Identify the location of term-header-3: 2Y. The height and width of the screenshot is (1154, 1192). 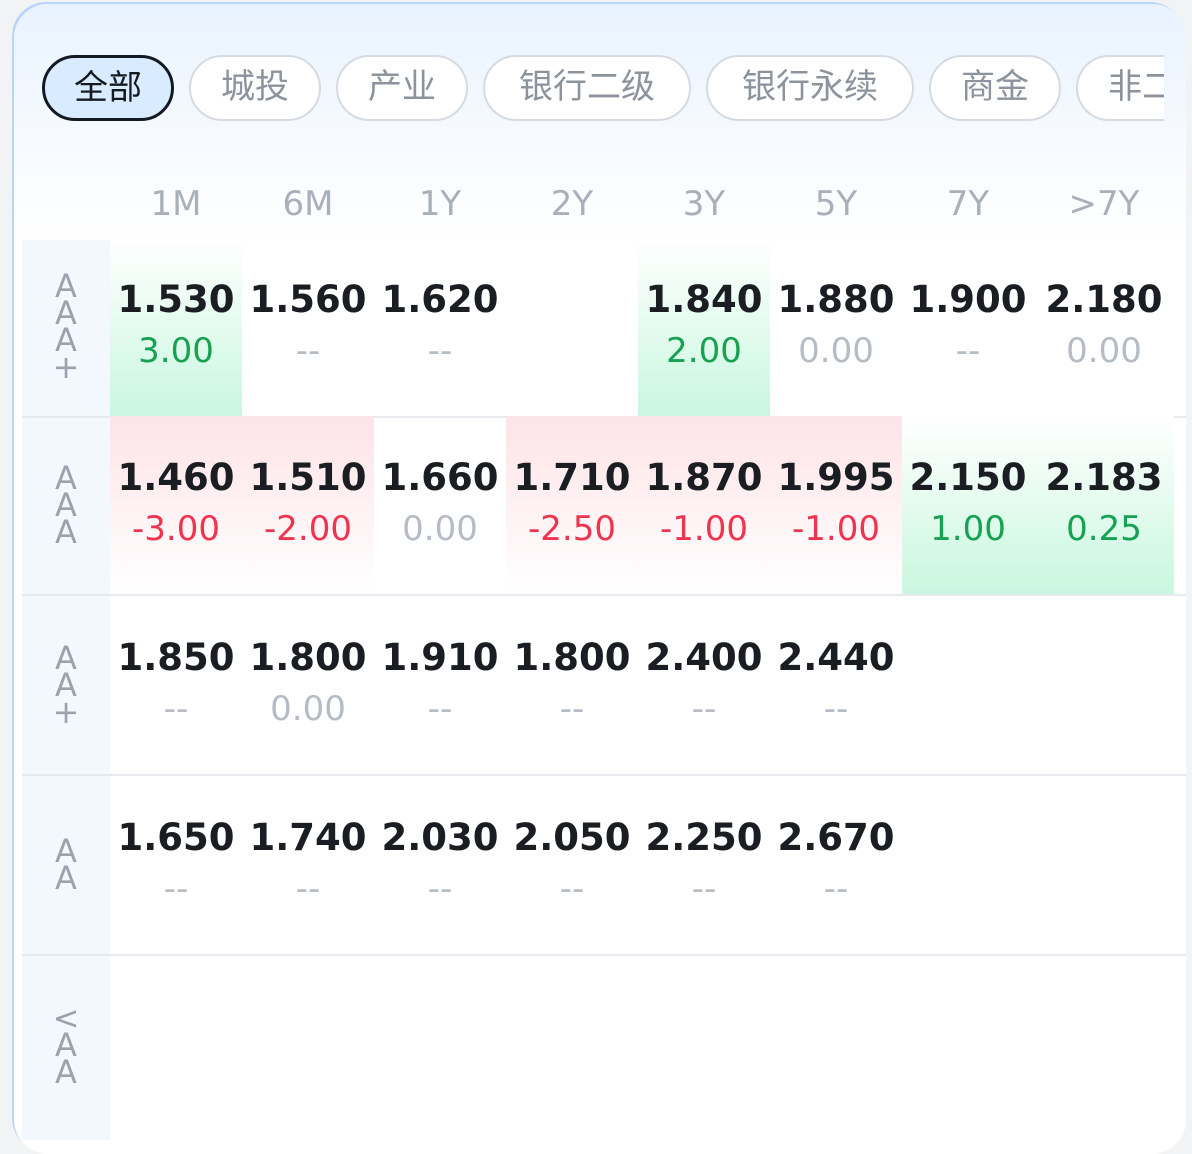
(572, 204).